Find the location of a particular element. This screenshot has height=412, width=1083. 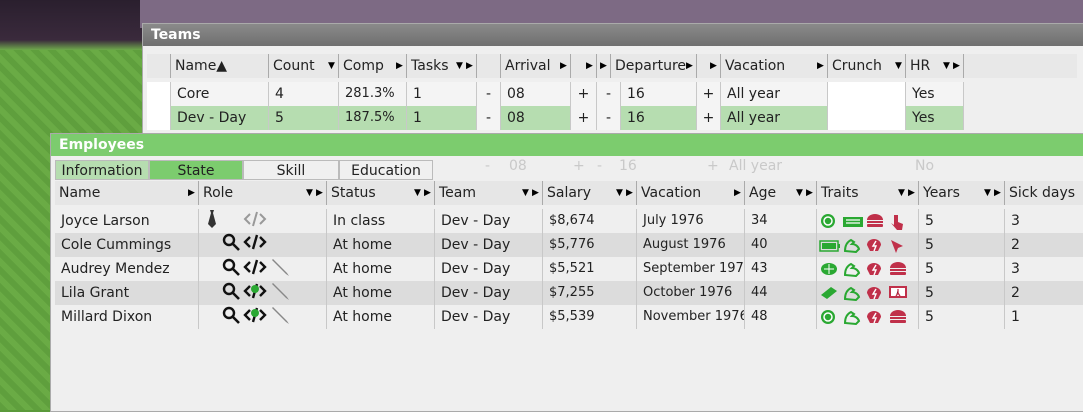

employee-team: Dev - Day is located at coordinates (489, 317).